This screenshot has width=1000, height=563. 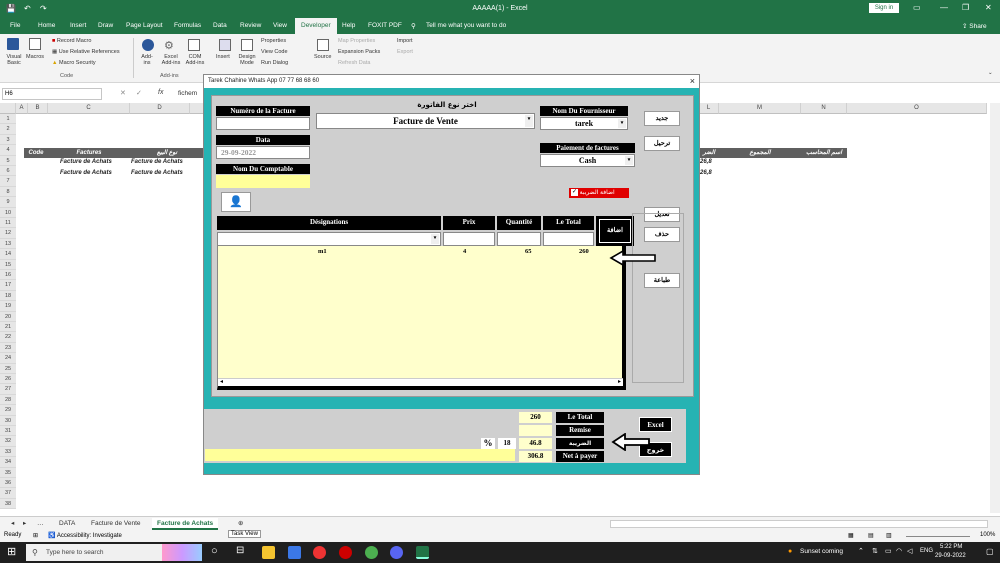 I want to click on date-input: 29-09-2022, so click(x=263, y=152).